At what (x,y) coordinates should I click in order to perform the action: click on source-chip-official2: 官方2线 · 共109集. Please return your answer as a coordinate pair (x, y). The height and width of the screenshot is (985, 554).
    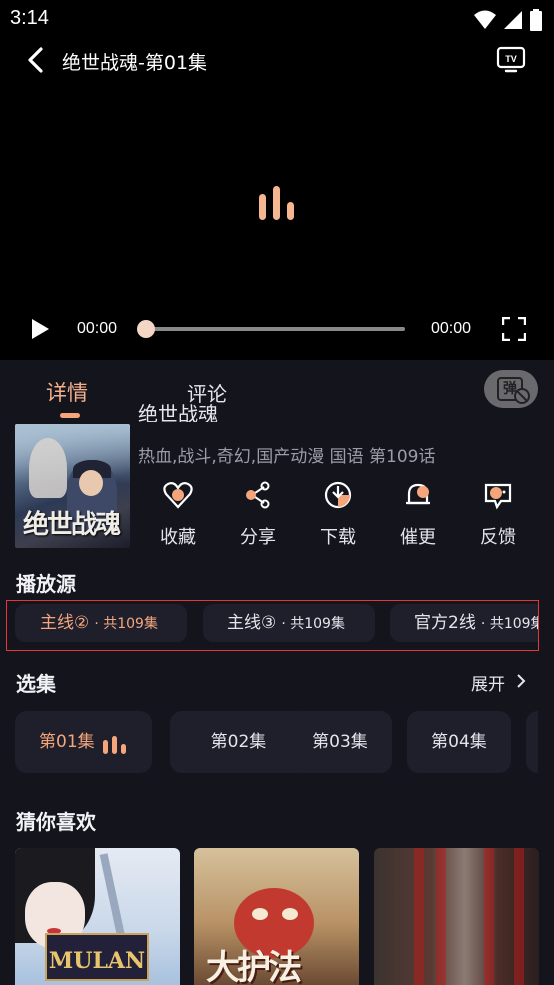
    Looking at the image, I should click on (464, 623).